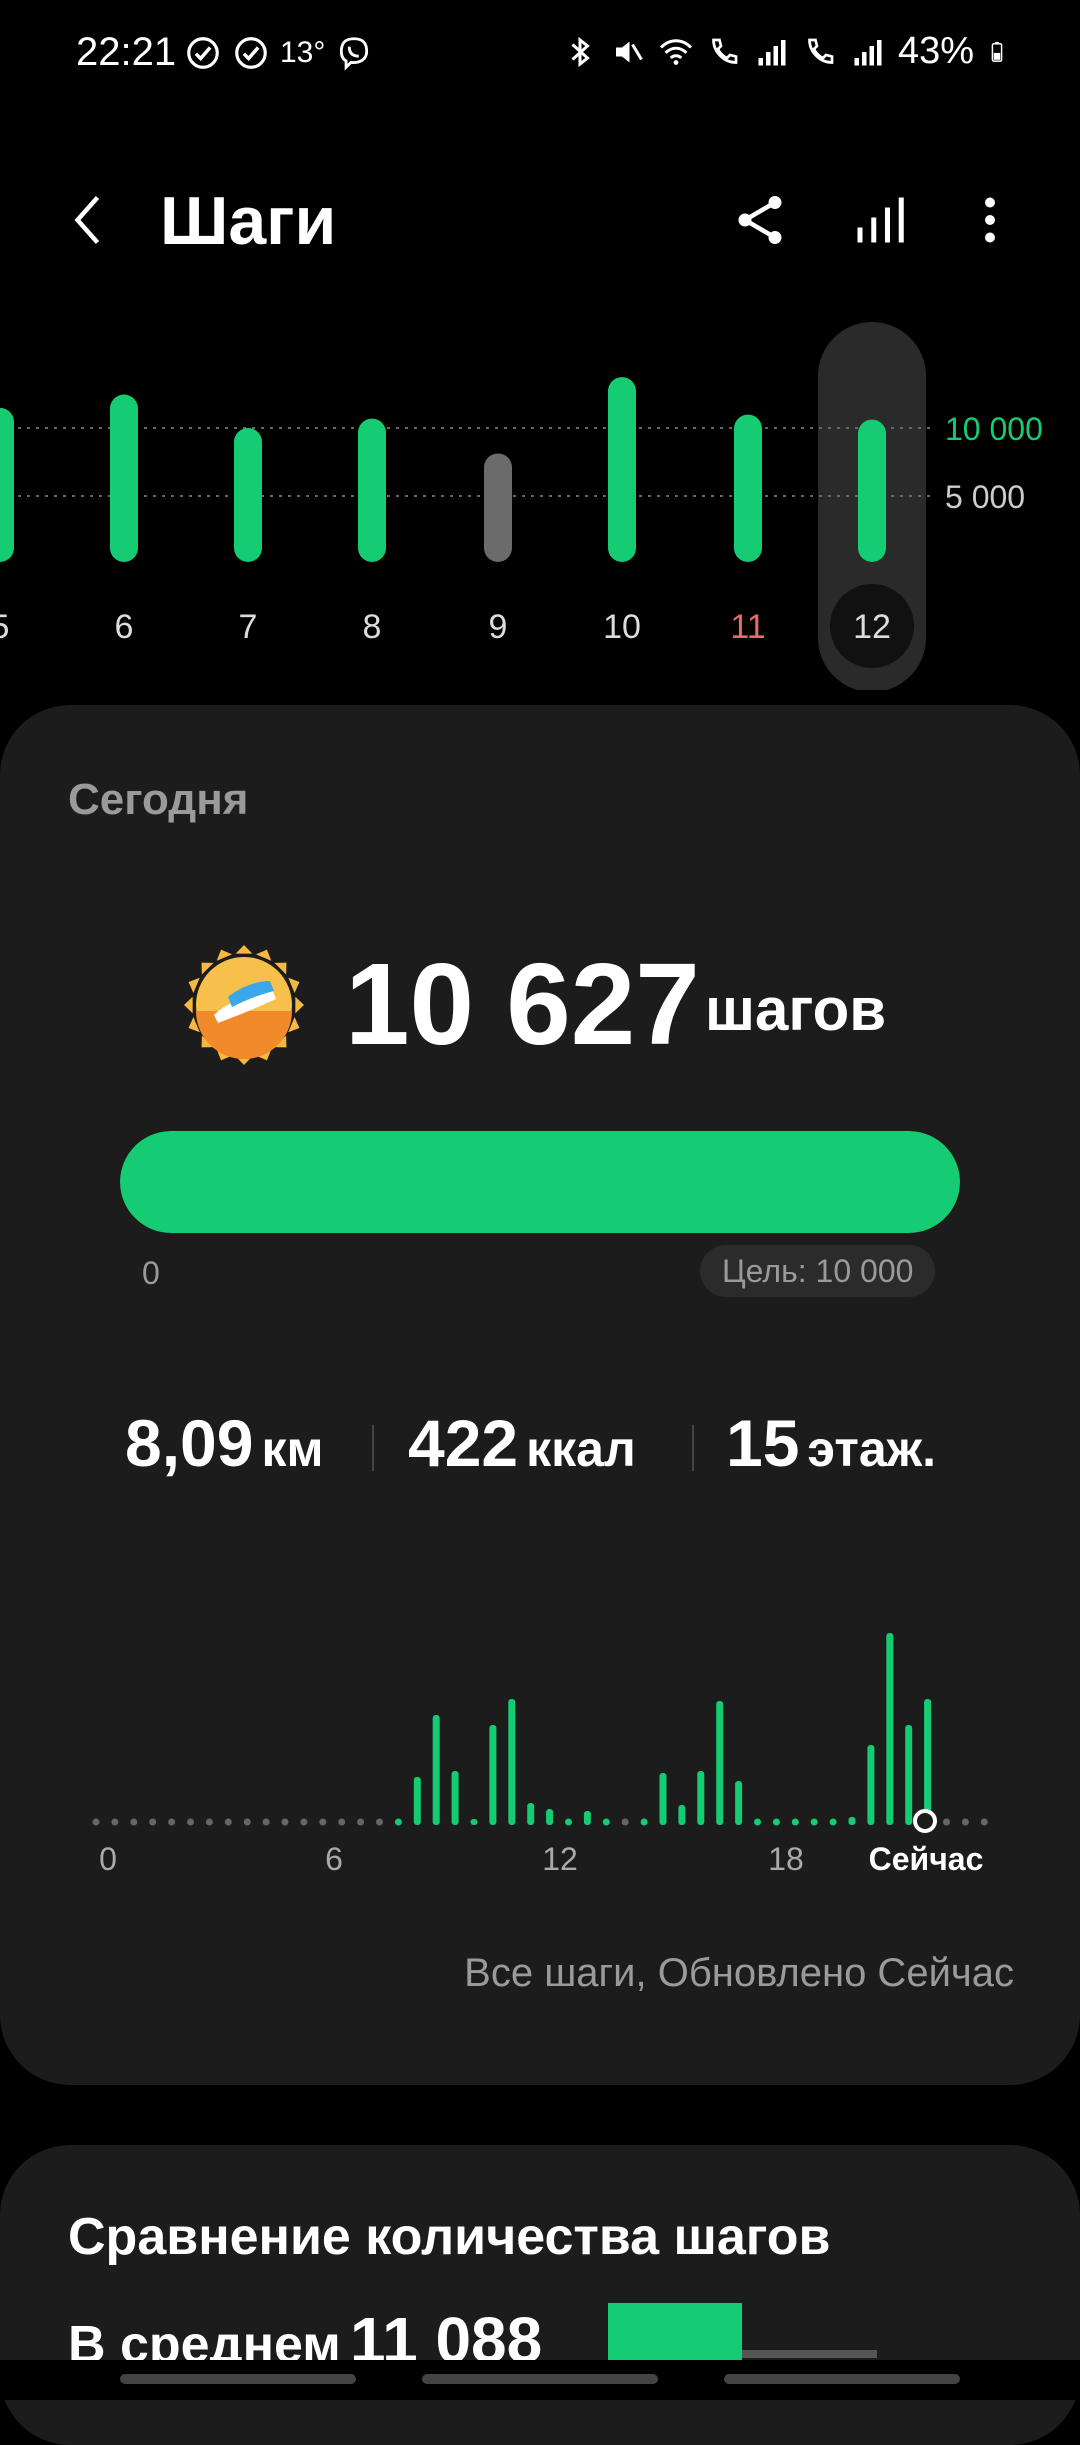 The height and width of the screenshot is (2445, 1080). What do you see at coordinates (90, 220) in the screenshot?
I see `back-icon` at bounding box center [90, 220].